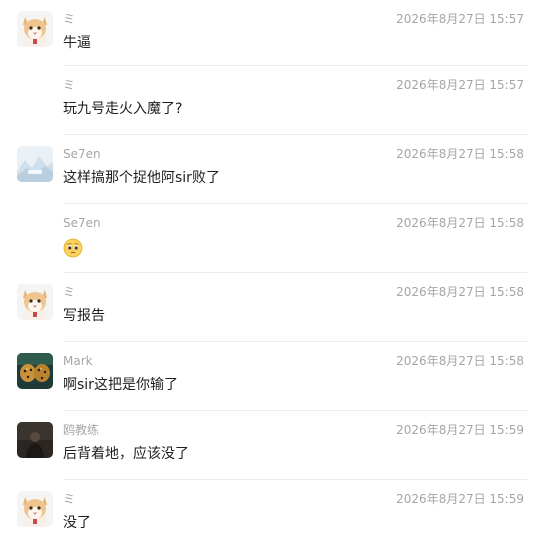  I want to click on message-text: 写报告, so click(84, 316).